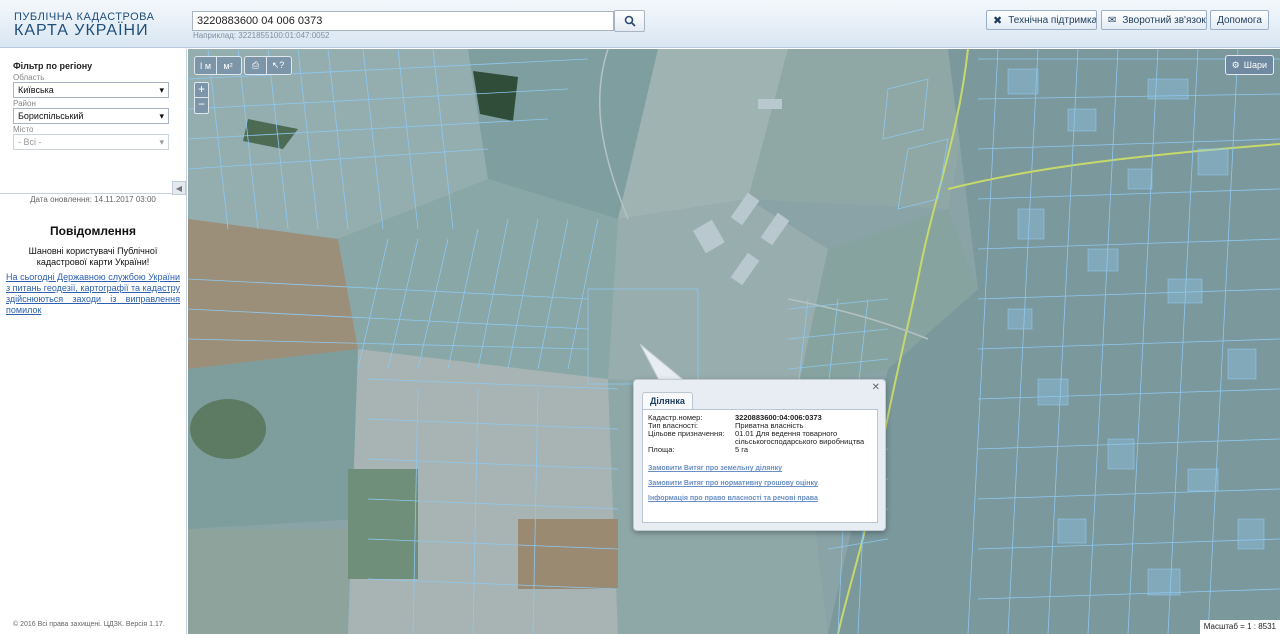  Describe the element at coordinates (201, 90) in the screenshot. I see `zoom-in-button: +` at that location.